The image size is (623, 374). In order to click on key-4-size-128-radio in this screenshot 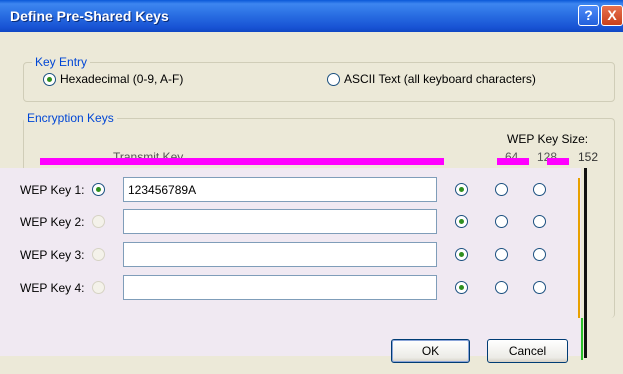, I will do `click(501, 287)`.